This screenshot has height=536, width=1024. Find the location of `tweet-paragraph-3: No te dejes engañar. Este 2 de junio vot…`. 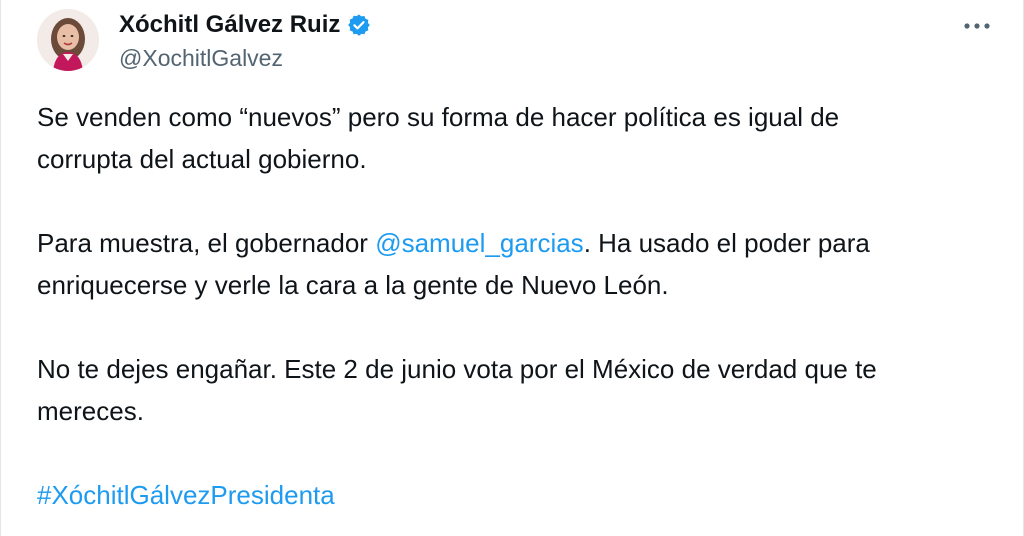

tweet-paragraph-3: No te dejes engañar. Este 2 de junio vot… is located at coordinates (517, 390).